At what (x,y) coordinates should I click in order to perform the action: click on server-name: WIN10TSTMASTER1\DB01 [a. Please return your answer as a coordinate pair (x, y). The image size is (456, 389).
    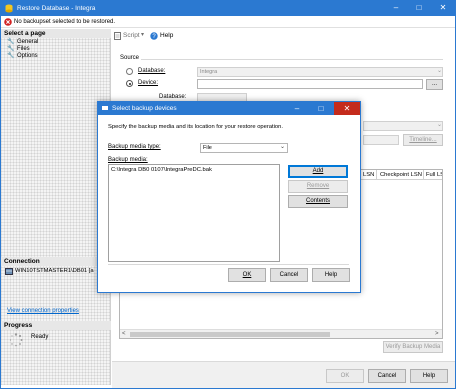
    Looking at the image, I should click on (54, 271).